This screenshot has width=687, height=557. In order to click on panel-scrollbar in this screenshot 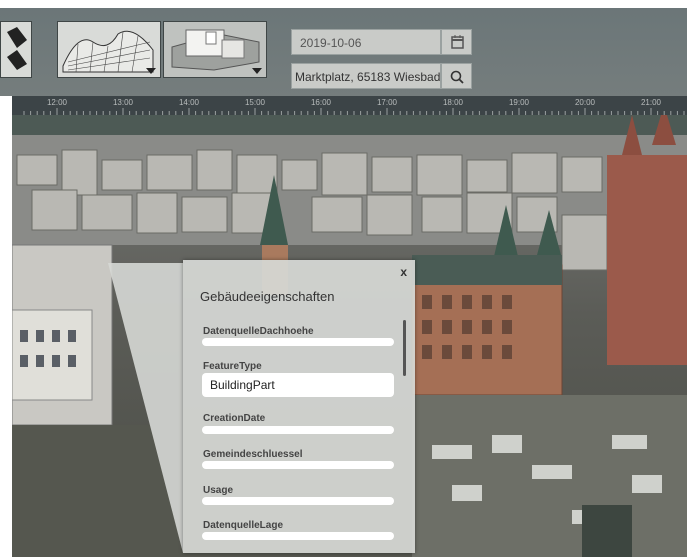, I will do `click(404, 348)`.